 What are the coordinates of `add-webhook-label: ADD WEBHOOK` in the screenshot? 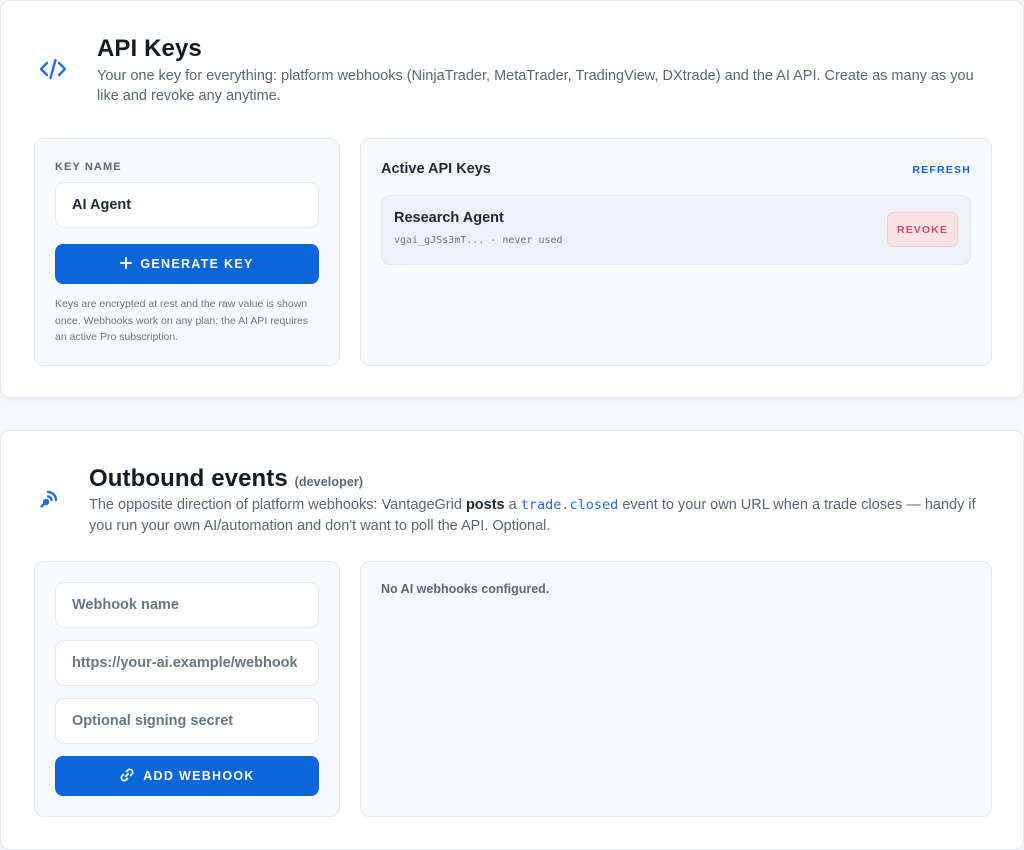 It's located at (199, 776).